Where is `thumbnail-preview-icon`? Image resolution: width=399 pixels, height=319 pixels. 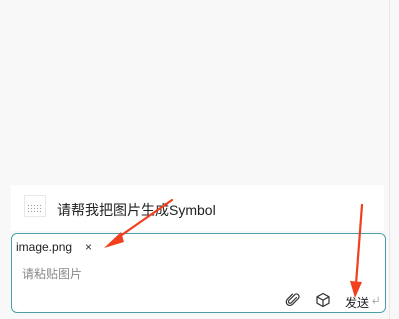
thumbnail-preview-icon is located at coordinates (35, 208).